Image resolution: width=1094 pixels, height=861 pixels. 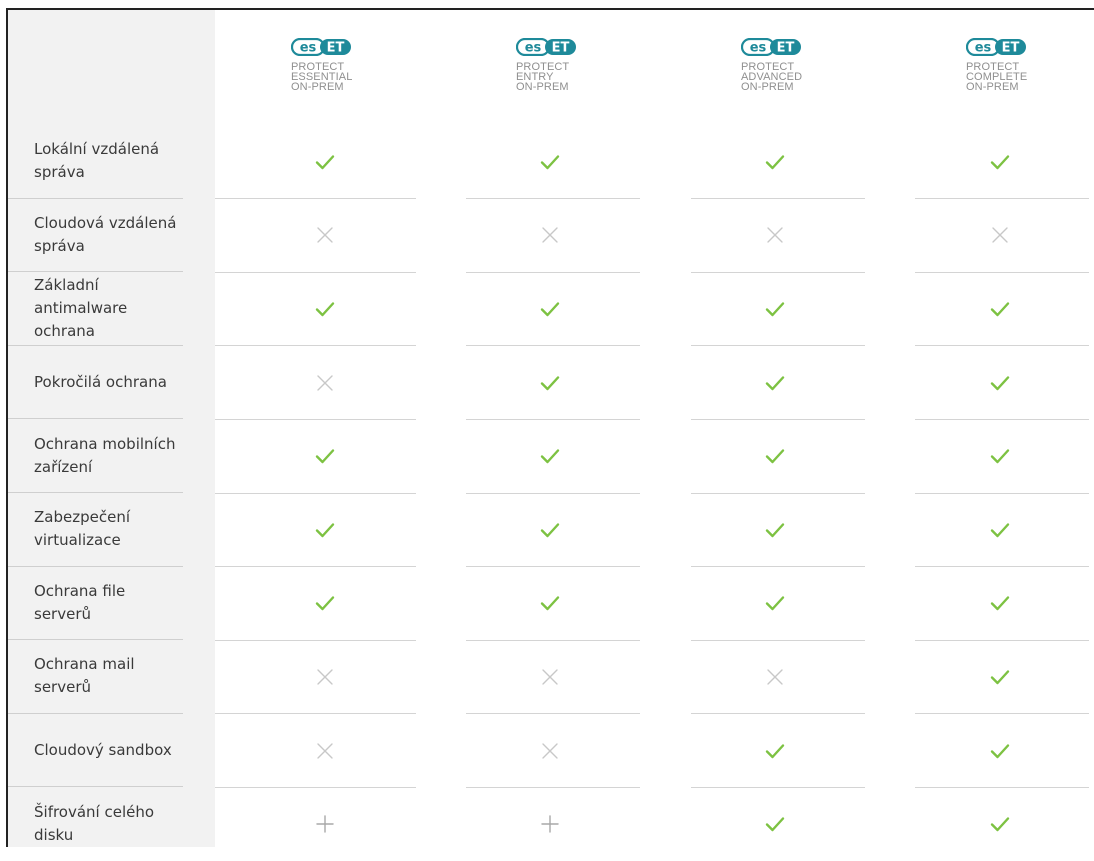 I want to click on feature-label: Ochrana mobilních zařízení, so click(x=105, y=455).